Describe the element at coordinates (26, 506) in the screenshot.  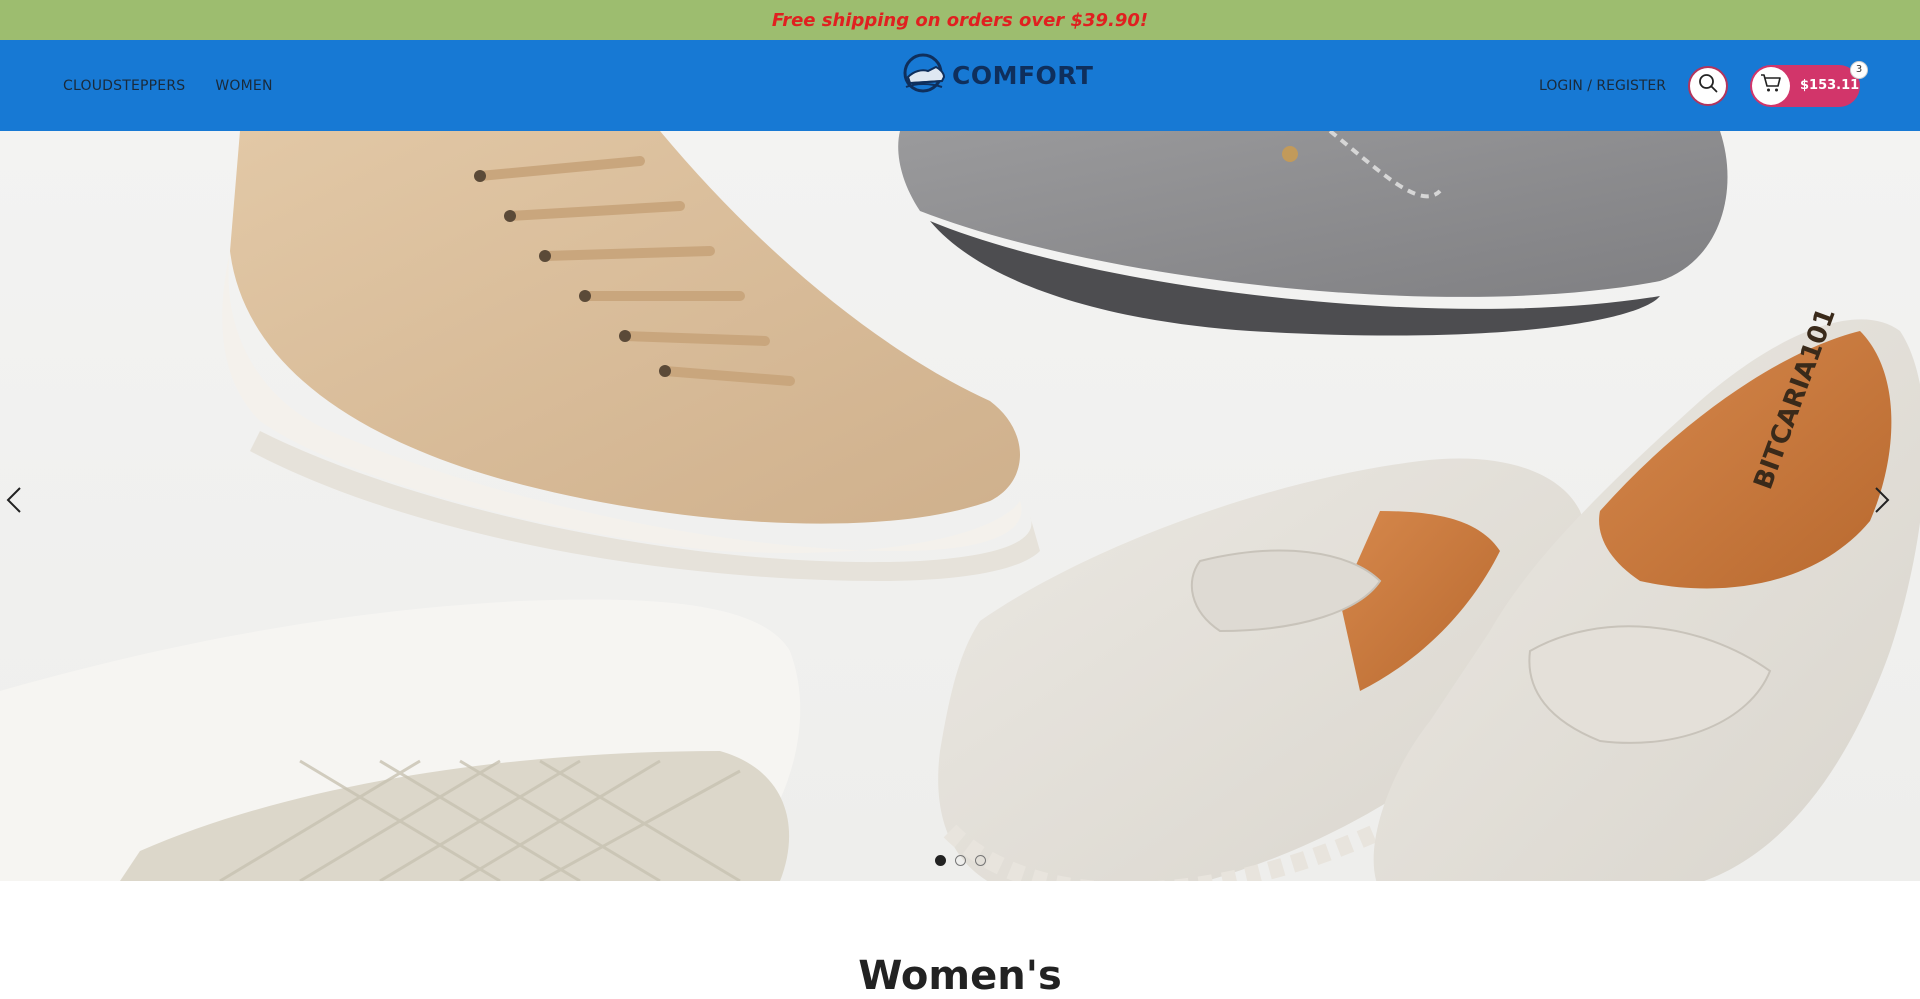
I see `slider-prev-button` at that location.